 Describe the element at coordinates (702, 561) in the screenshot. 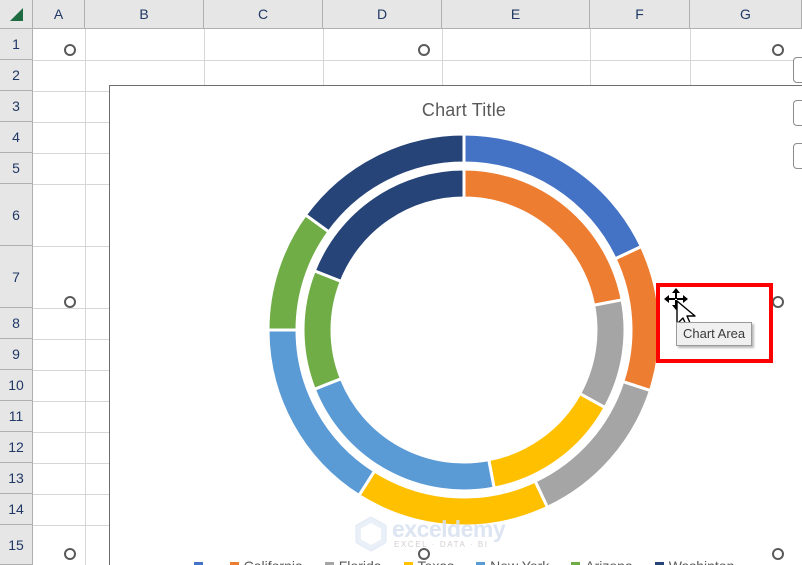

I see `legend-label: Washinton` at that location.